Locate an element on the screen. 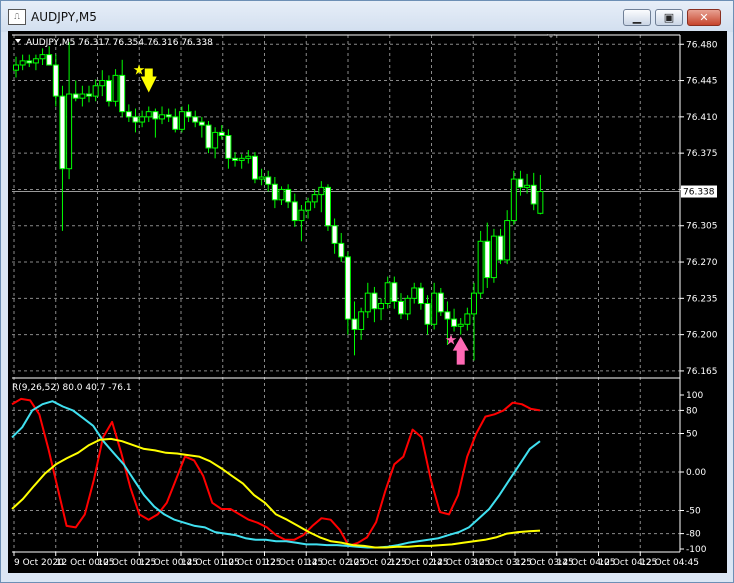 The width and height of the screenshot is (734, 583). price-tick-label: 76.305 is located at coordinates (702, 227).